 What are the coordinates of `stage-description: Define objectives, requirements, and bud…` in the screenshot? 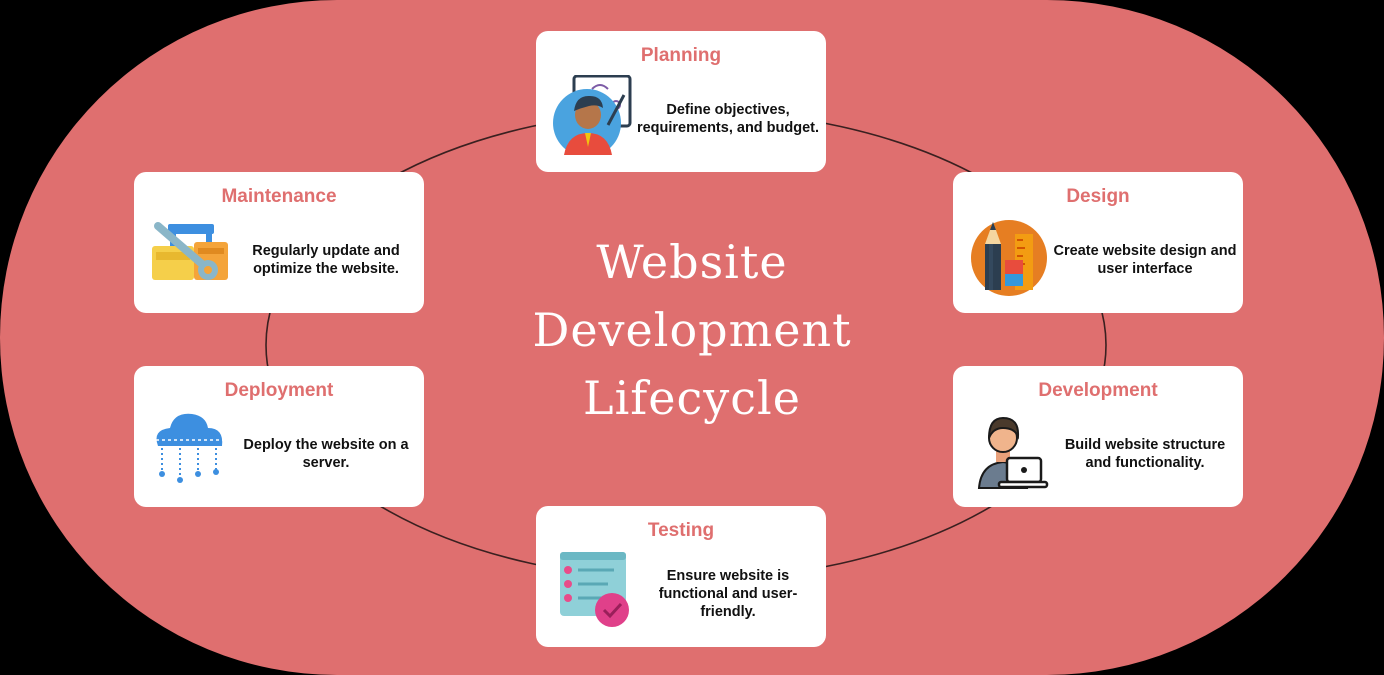 It's located at (728, 119).